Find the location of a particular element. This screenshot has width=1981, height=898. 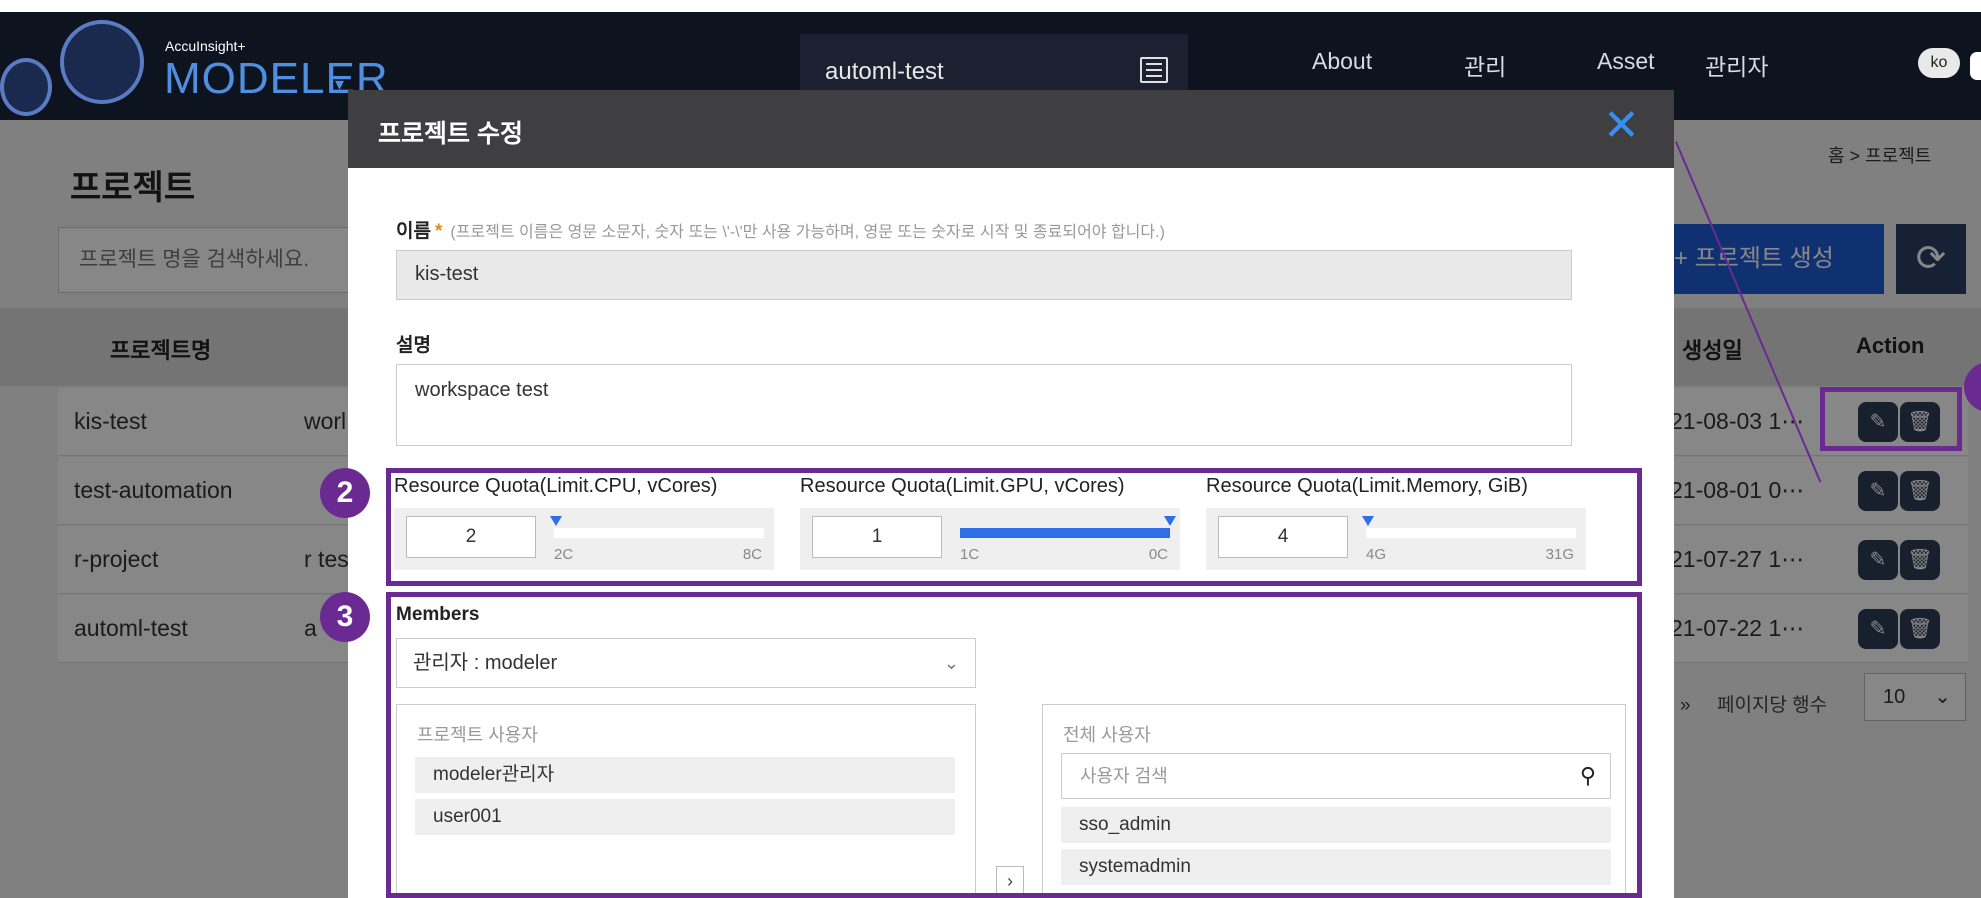

description-field: workspace test is located at coordinates (984, 405).